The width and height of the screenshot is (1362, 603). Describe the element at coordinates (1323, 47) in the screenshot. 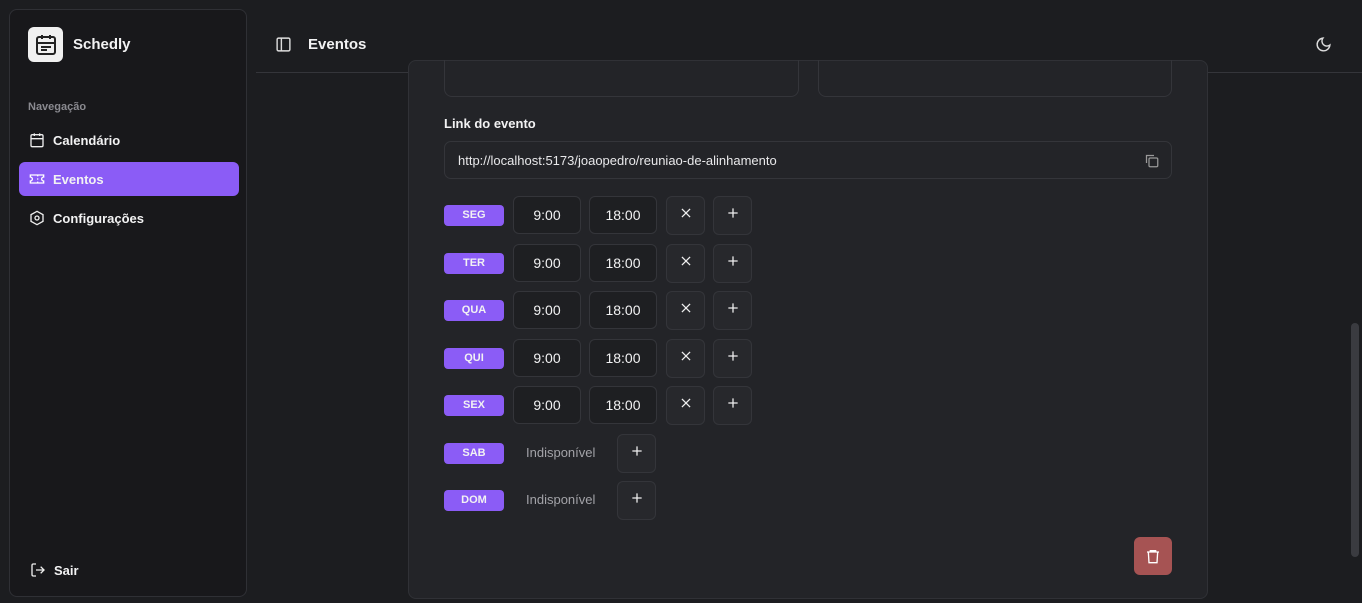

I see `theme-toggle-moon-icon` at that location.